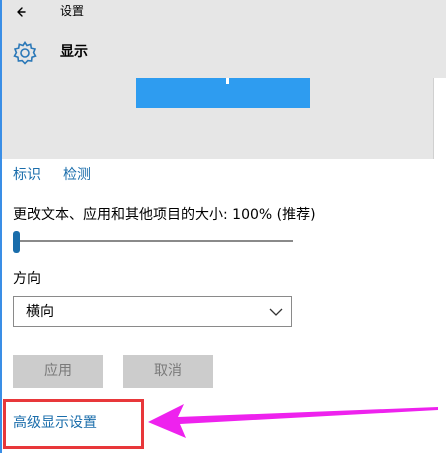 The height and width of the screenshot is (453, 446). I want to click on annotation-highlight-box, so click(73, 424).